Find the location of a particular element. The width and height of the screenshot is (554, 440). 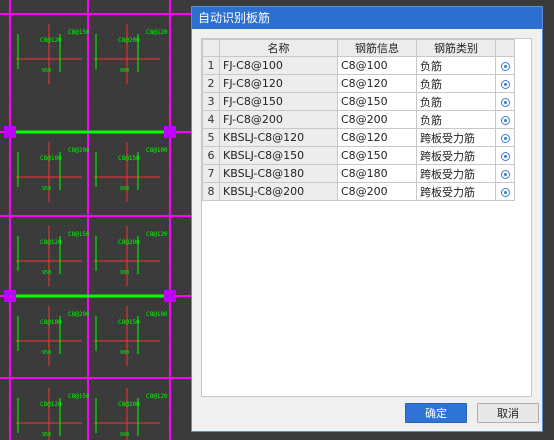

column-header-rebar-type: 钢筋类别 is located at coordinates (456, 48).